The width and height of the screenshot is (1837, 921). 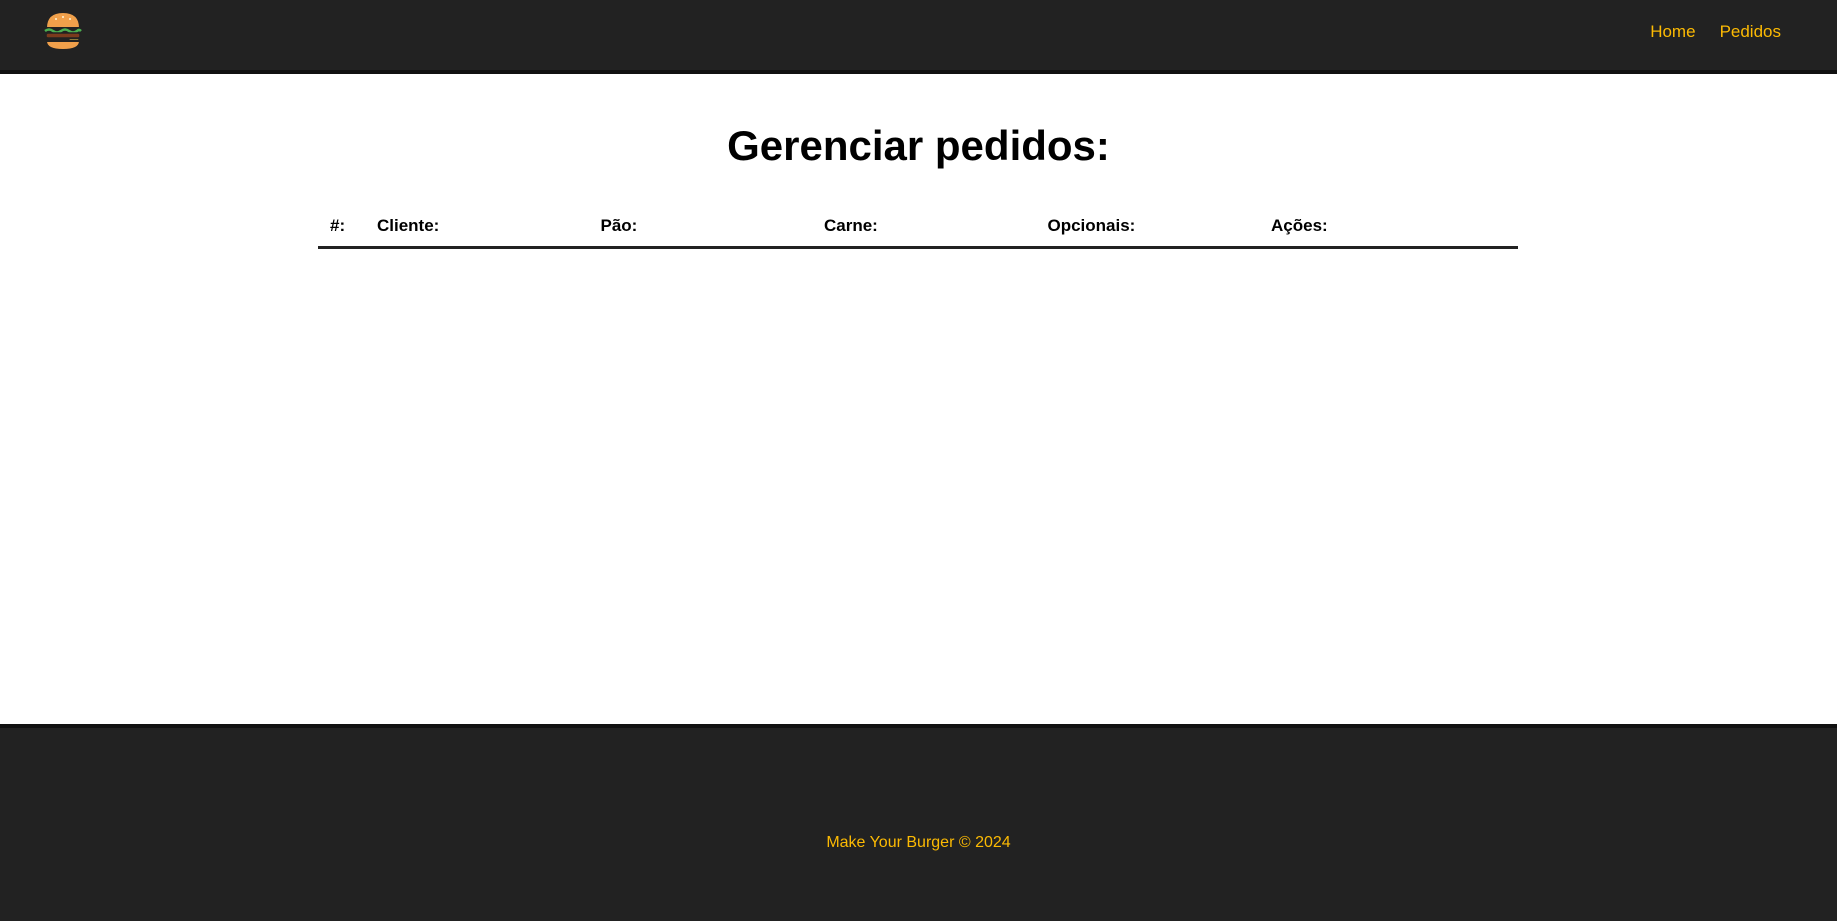 What do you see at coordinates (338, 225) in the screenshot?
I see `column-header-id: #:` at bounding box center [338, 225].